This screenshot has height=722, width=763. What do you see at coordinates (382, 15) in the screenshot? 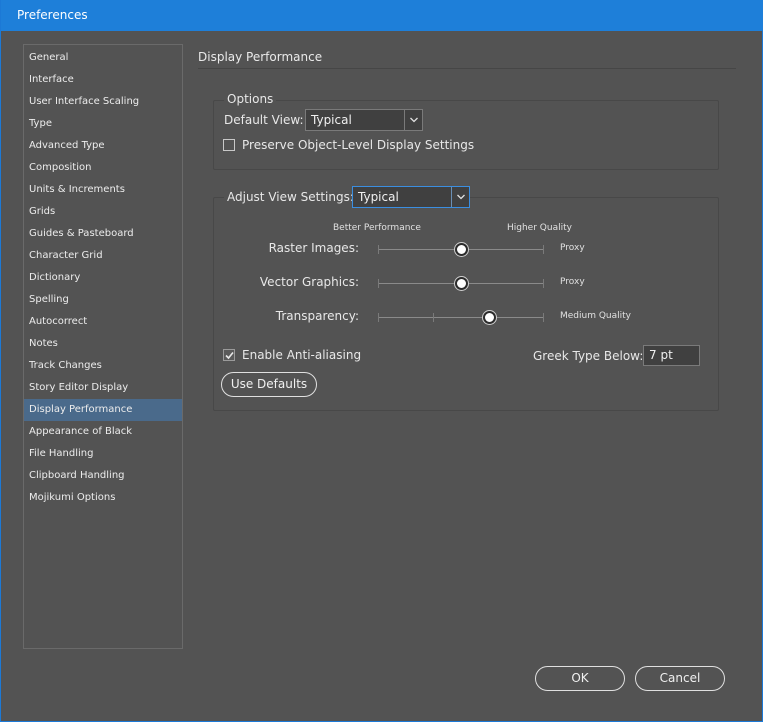
I see `title-bar: Preferences` at bounding box center [382, 15].